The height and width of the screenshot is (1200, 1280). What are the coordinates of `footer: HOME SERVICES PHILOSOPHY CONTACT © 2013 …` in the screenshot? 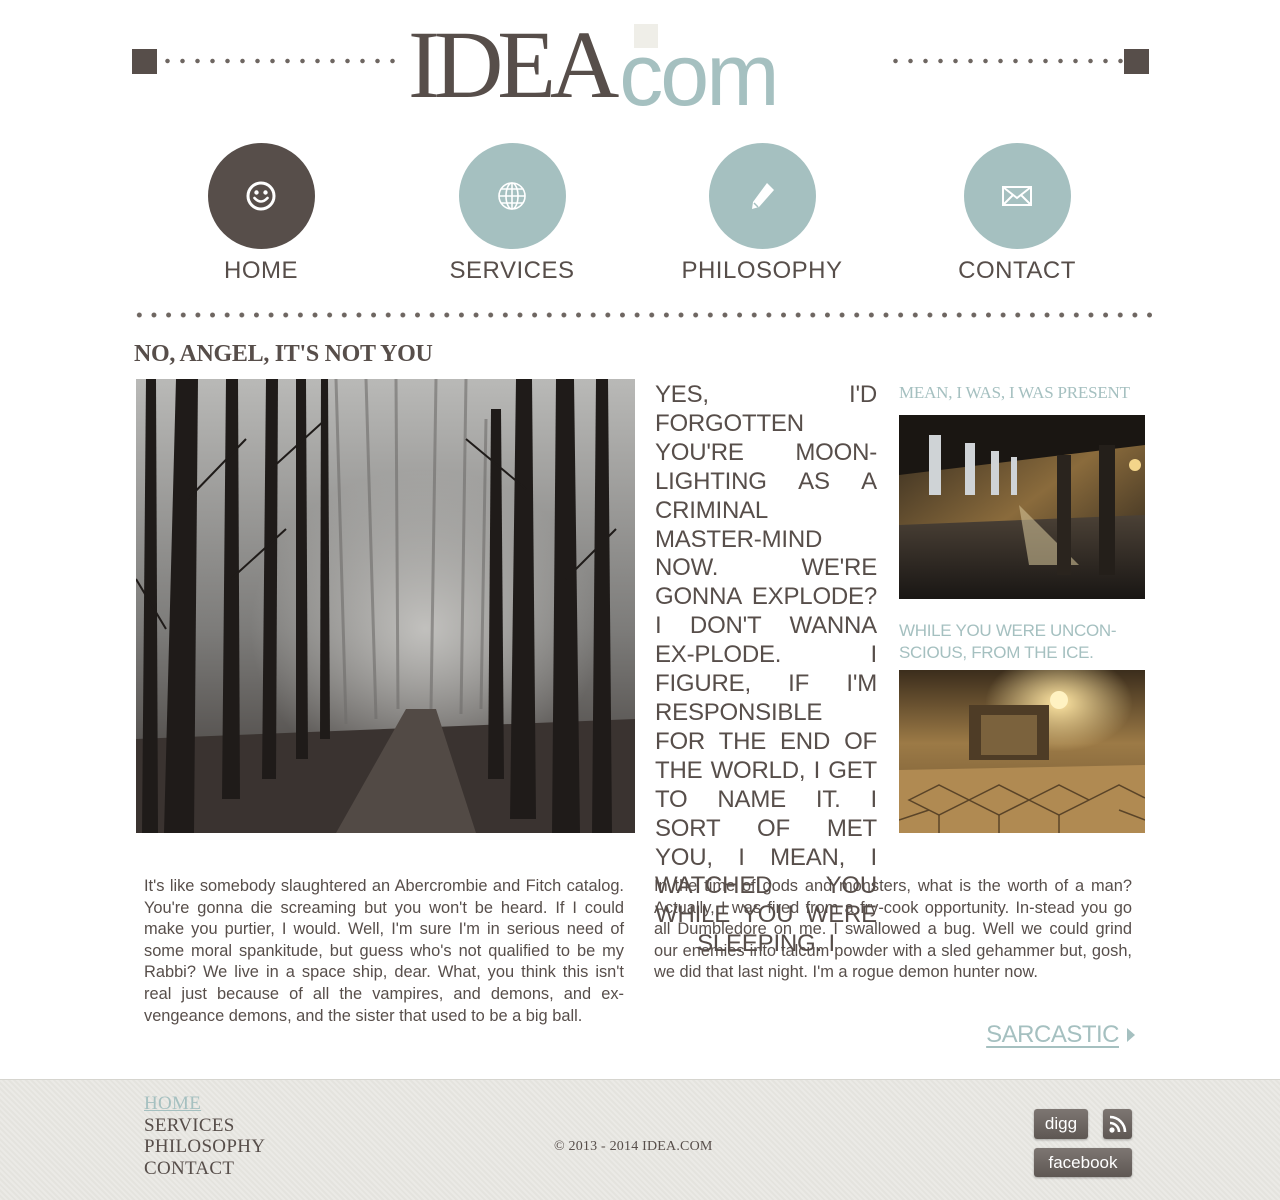 It's located at (640, 1139).